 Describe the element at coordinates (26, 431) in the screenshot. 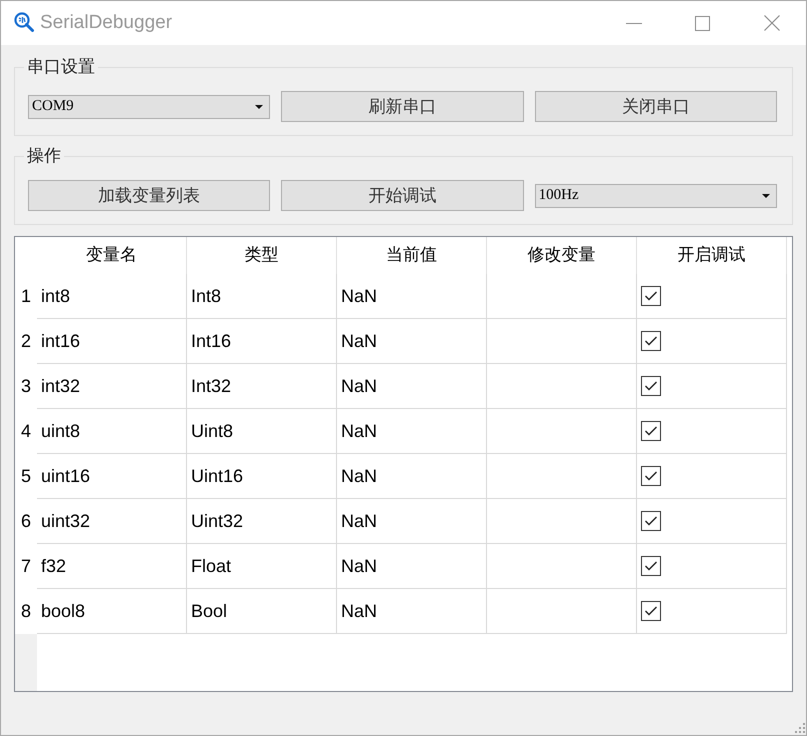

I see `row-number: 4` at that location.